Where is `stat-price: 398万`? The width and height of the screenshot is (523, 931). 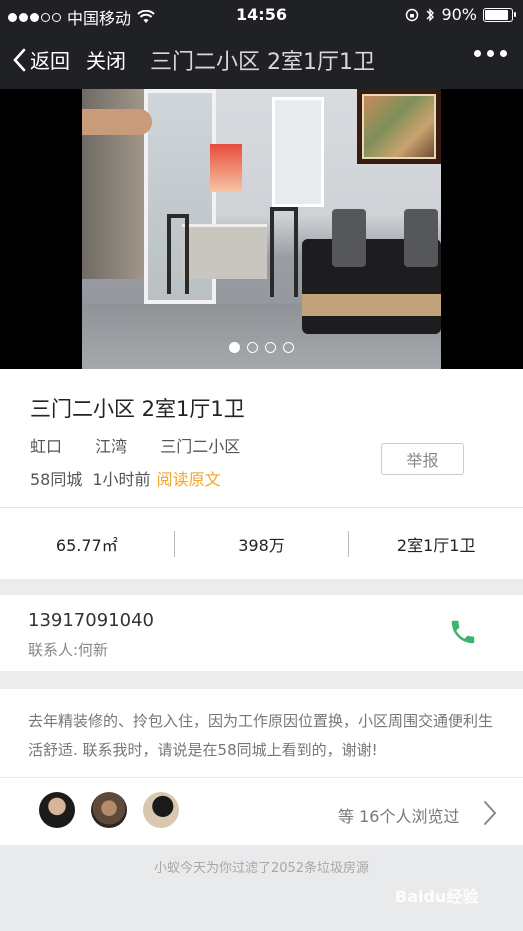
stat-price: 398万 is located at coordinates (261, 545).